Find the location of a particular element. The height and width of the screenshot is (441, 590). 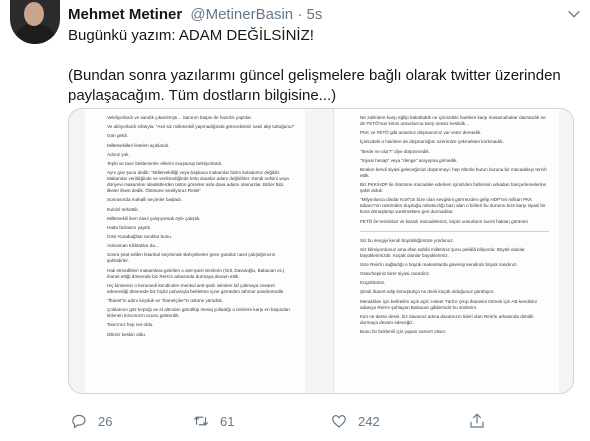

right-paragraph: Küçüktünüz. is located at coordinates (373, 283).